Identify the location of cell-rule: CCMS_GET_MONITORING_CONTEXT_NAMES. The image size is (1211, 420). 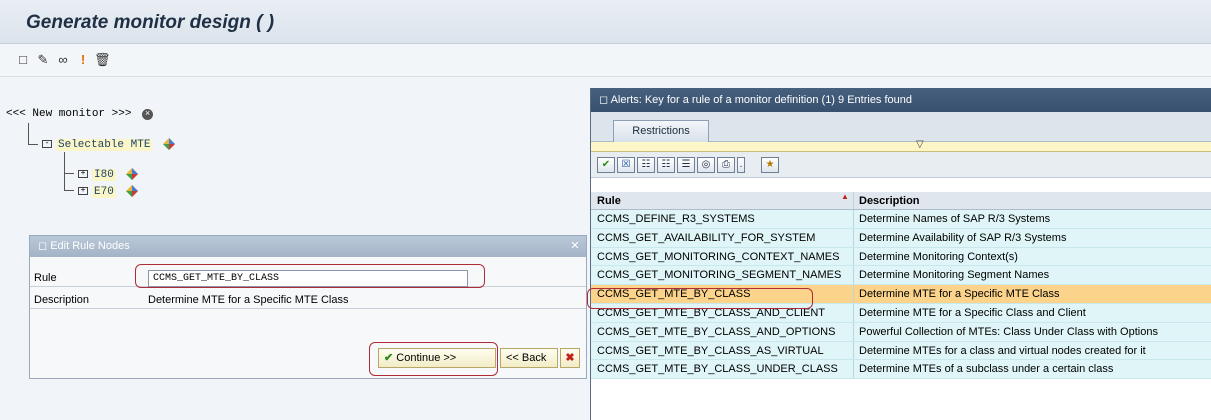
(718, 256).